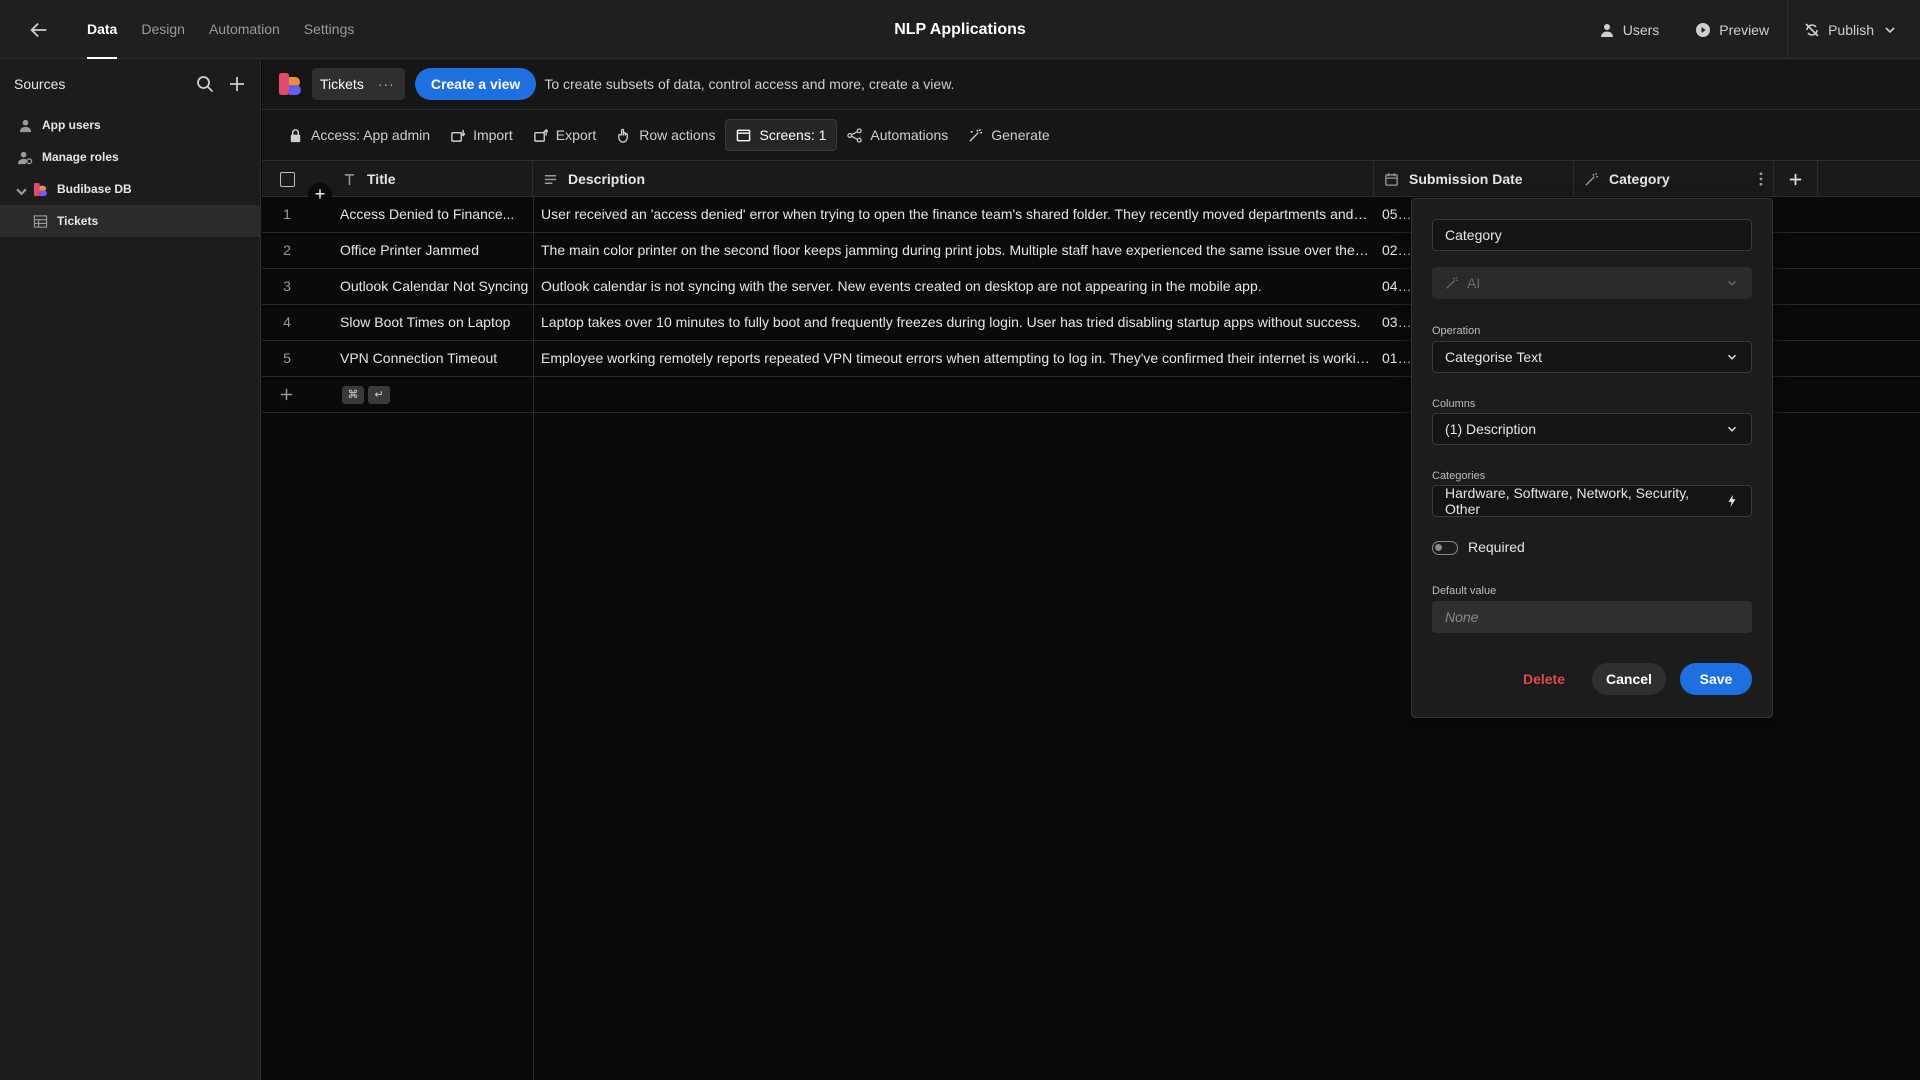  Describe the element at coordinates (1459, 476) in the screenshot. I see `categories-label: Categories` at that location.